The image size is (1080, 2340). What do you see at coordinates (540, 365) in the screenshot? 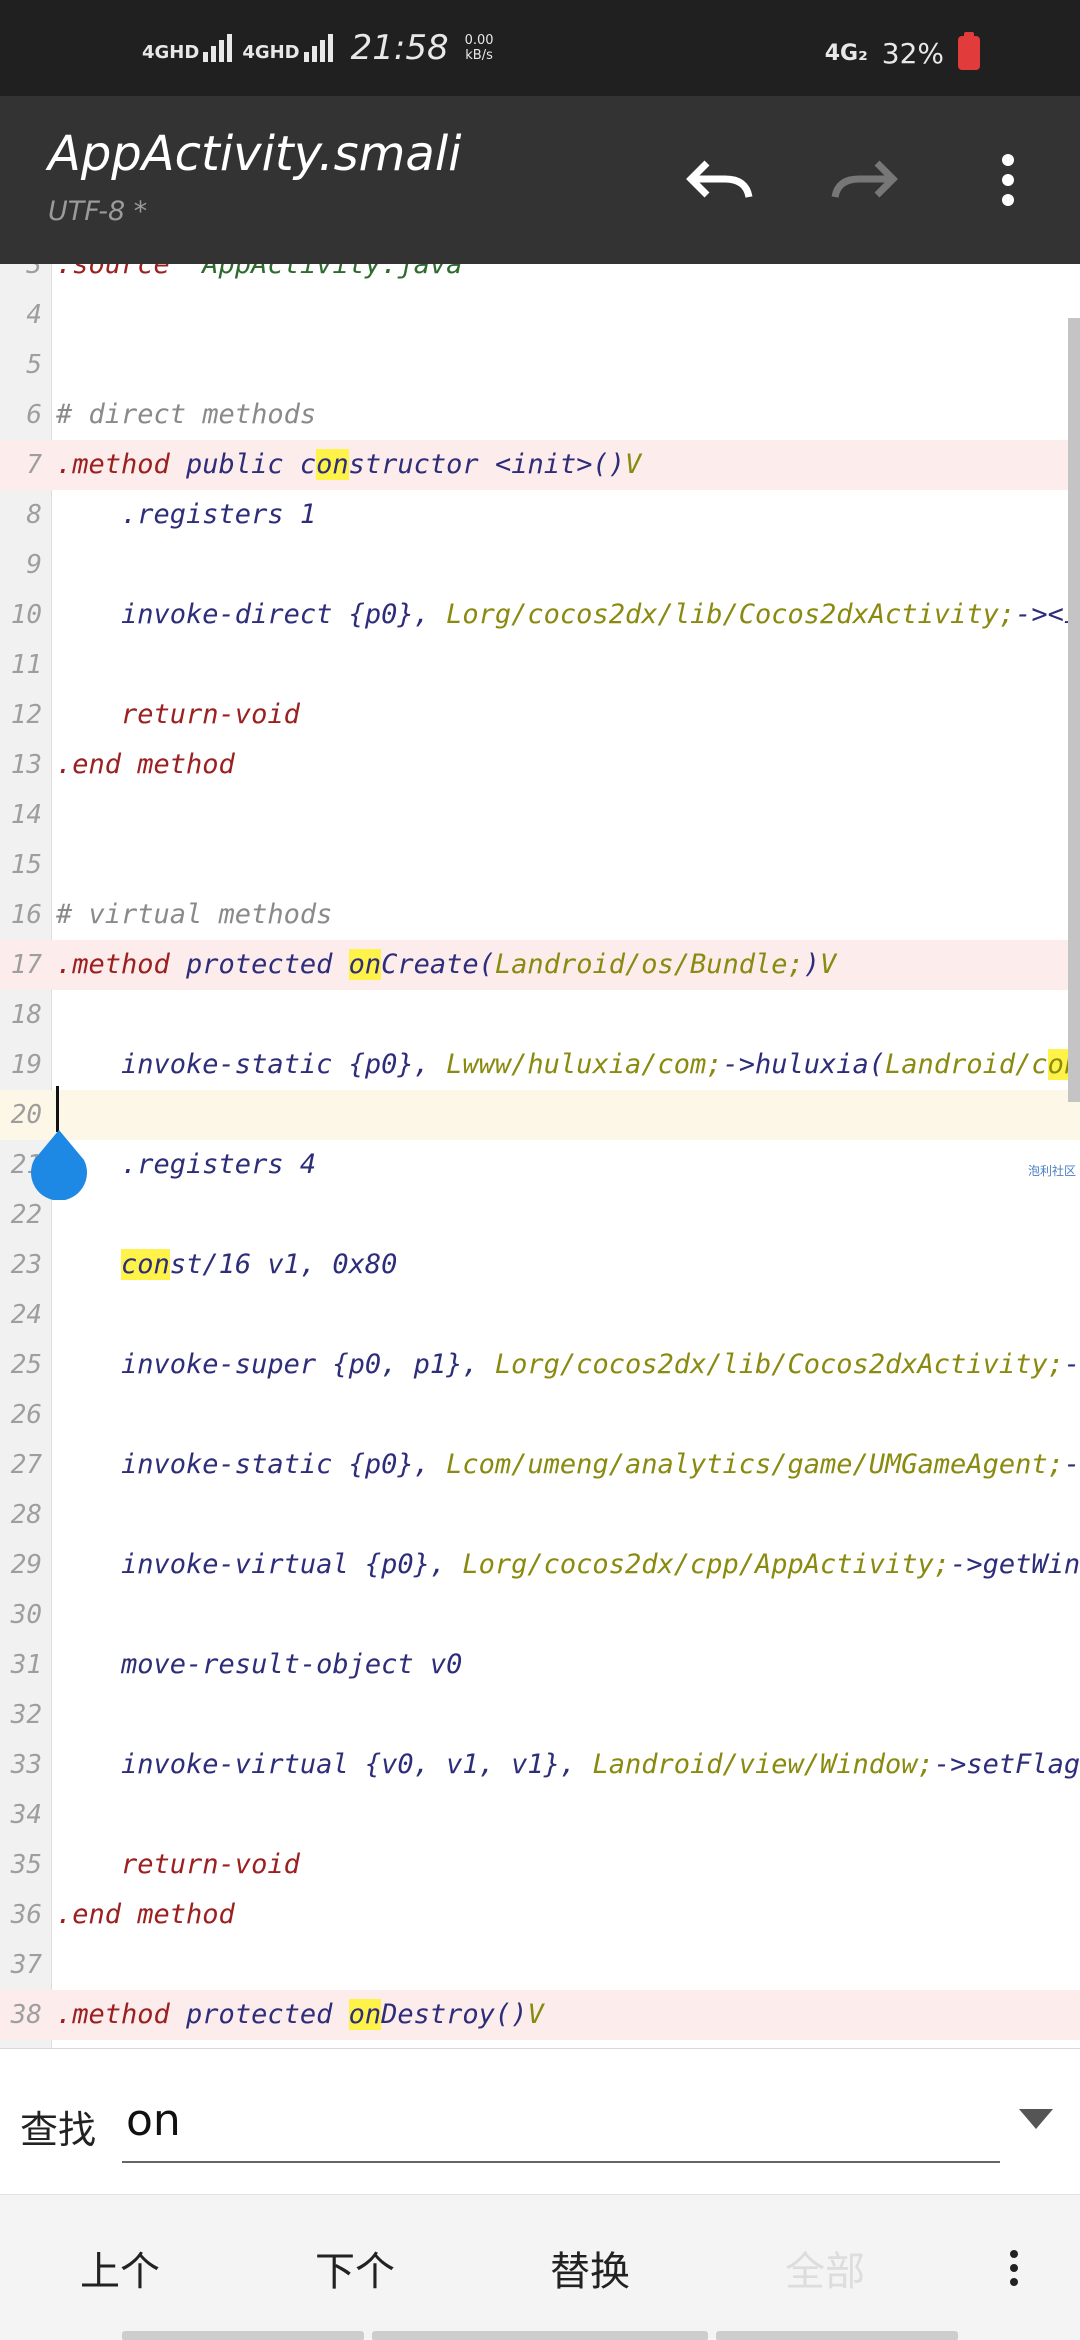
I see `code-line: 5` at bounding box center [540, 365].